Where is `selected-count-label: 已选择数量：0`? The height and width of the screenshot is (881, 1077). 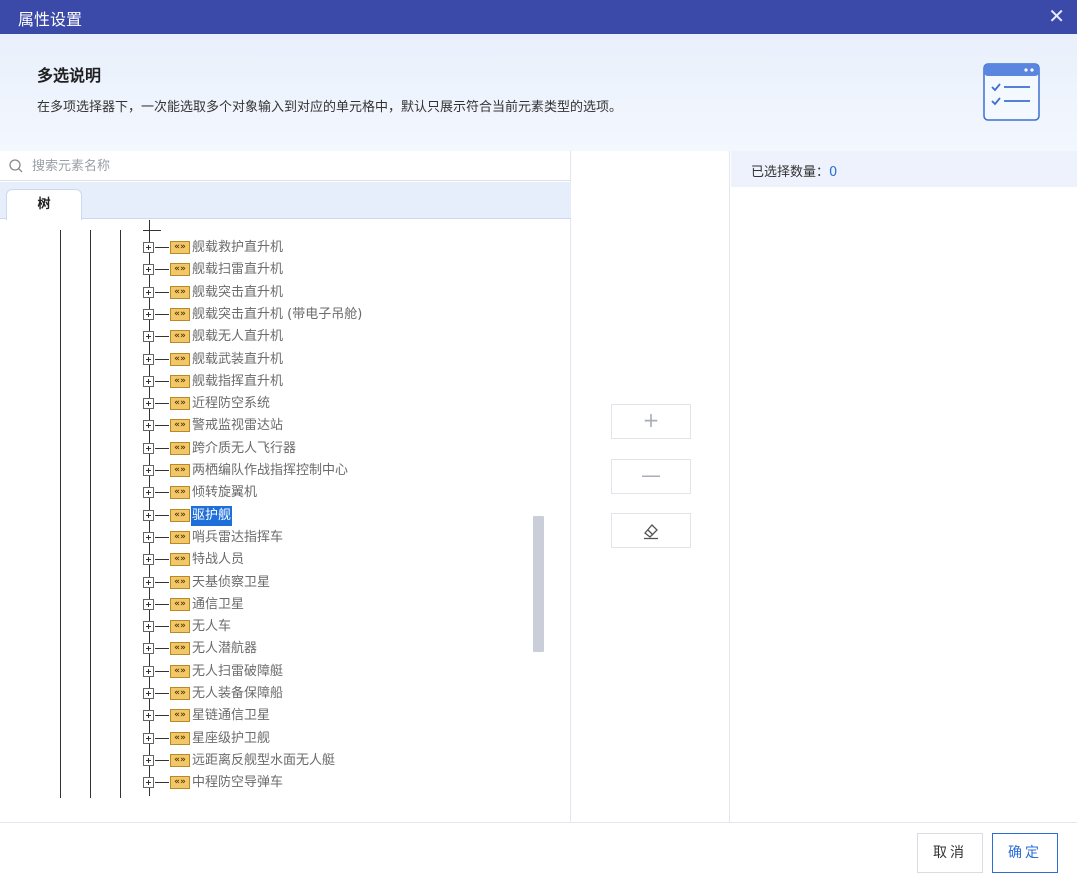
selected-count-label: 已选择数量：0 is located at coordinates (794, 172).